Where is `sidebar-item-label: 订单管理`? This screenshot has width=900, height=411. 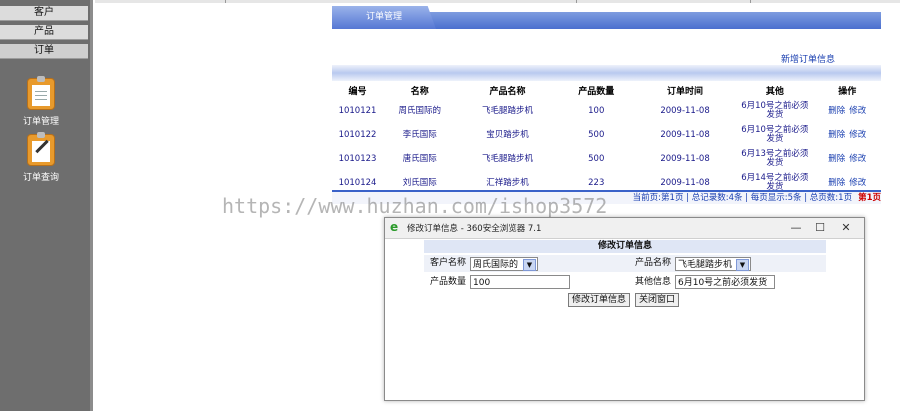
sidebar-item-label: 订单管理 is located at coordinates (40, 122).